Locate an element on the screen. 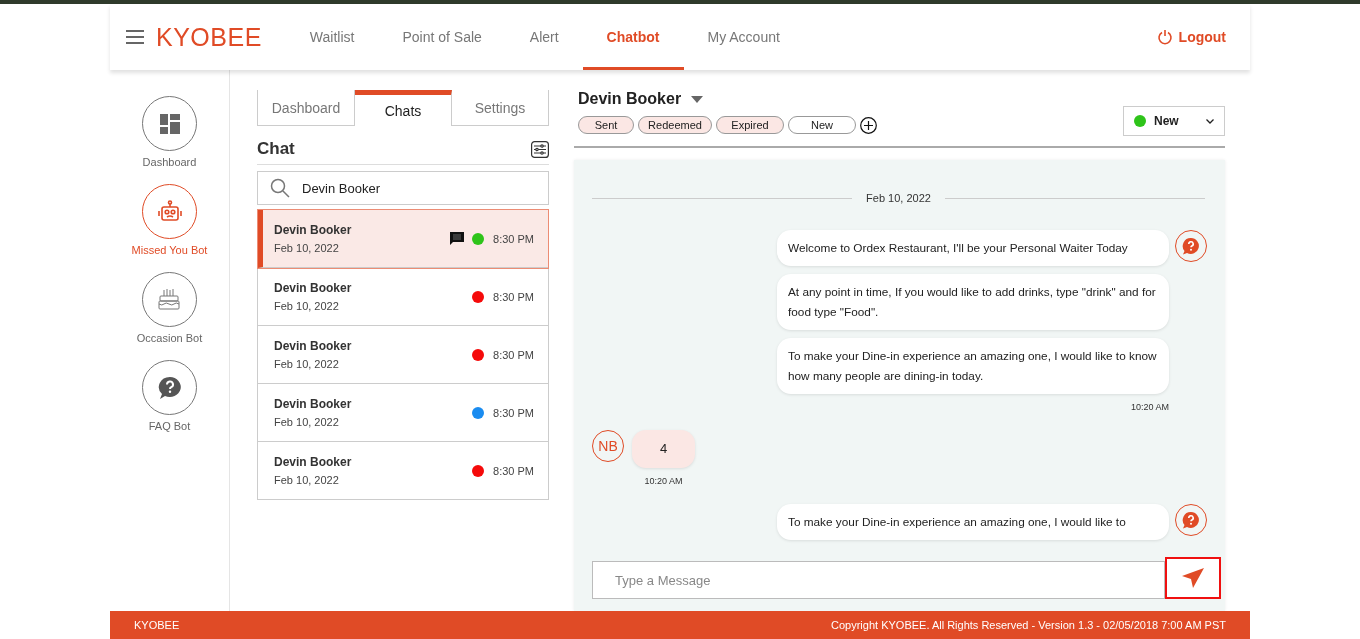  chevron-icon is located at coordinates (1210, 121).